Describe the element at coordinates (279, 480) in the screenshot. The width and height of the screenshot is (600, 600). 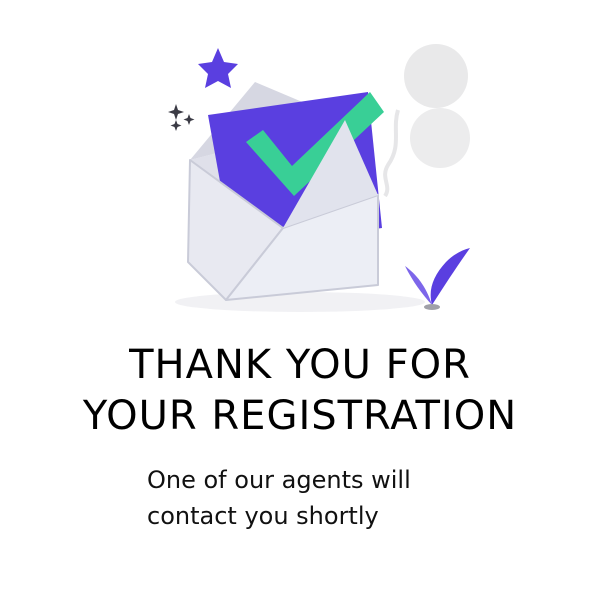
I see `message-line-1: One of our agents will` at that location.